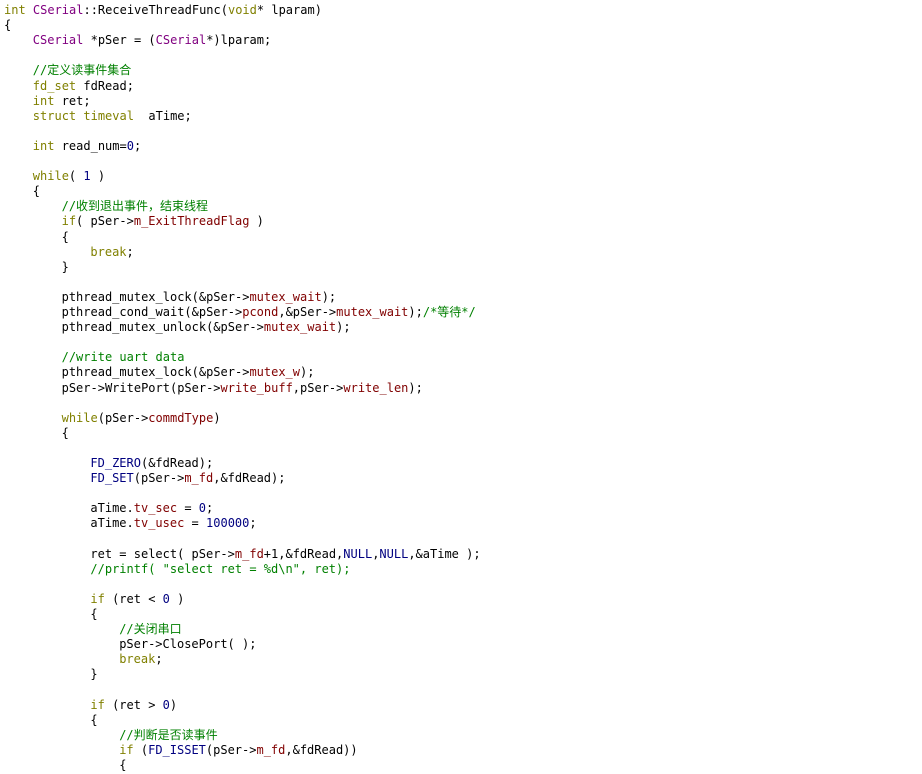 The width and height of the screenshot is (922, 774). What do you see at coordinates (83, 115) in the screenshot?
I see `code-token: struct timeval` at bounding box center [83, 115].